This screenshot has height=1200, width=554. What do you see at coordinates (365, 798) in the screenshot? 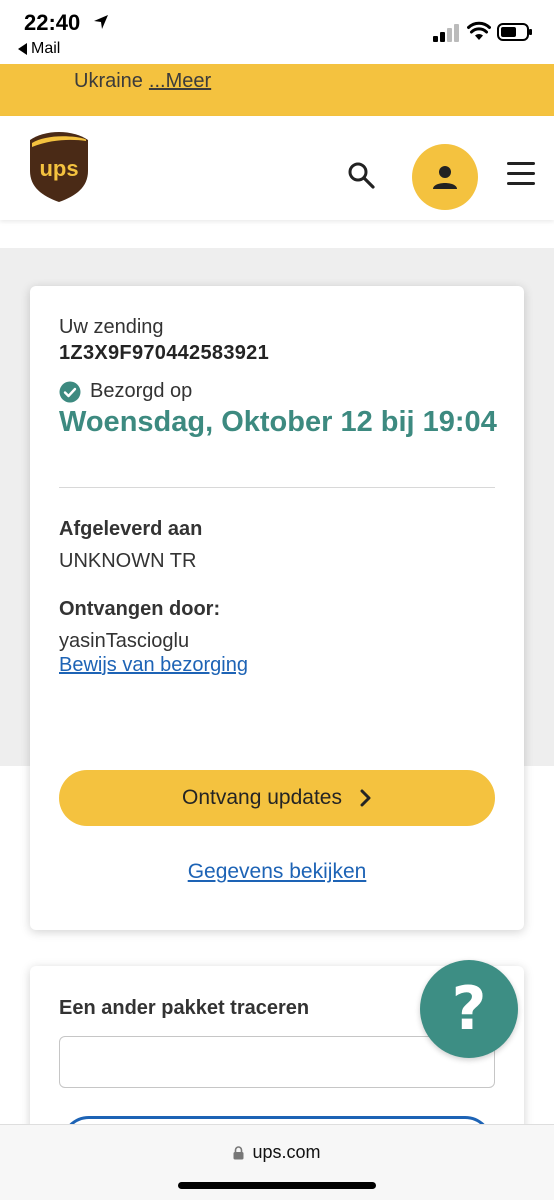
I see `chevron-right-icon` at bounding box center [365, 798].